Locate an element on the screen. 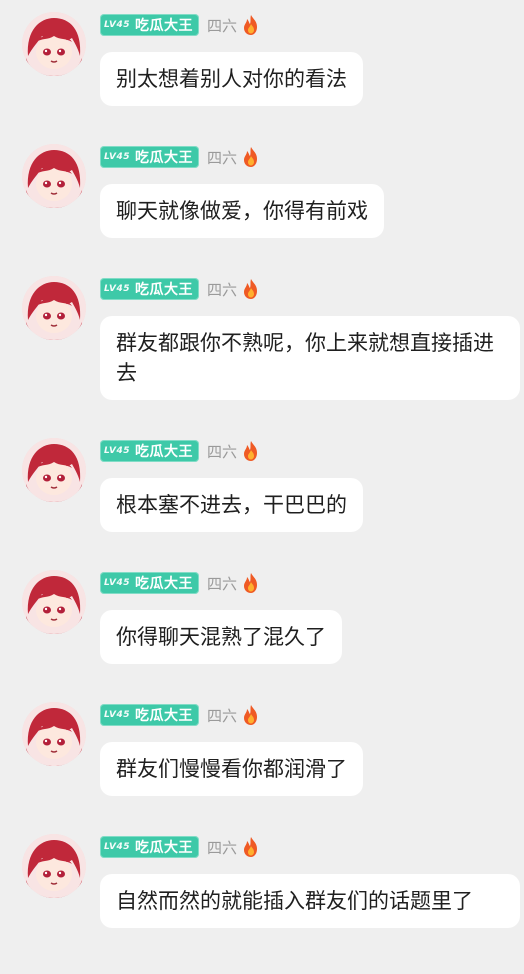 The image size is (524, 974). message-text: 聊天就像做爱，你得有前戏 is located at coordinates (242, 211).